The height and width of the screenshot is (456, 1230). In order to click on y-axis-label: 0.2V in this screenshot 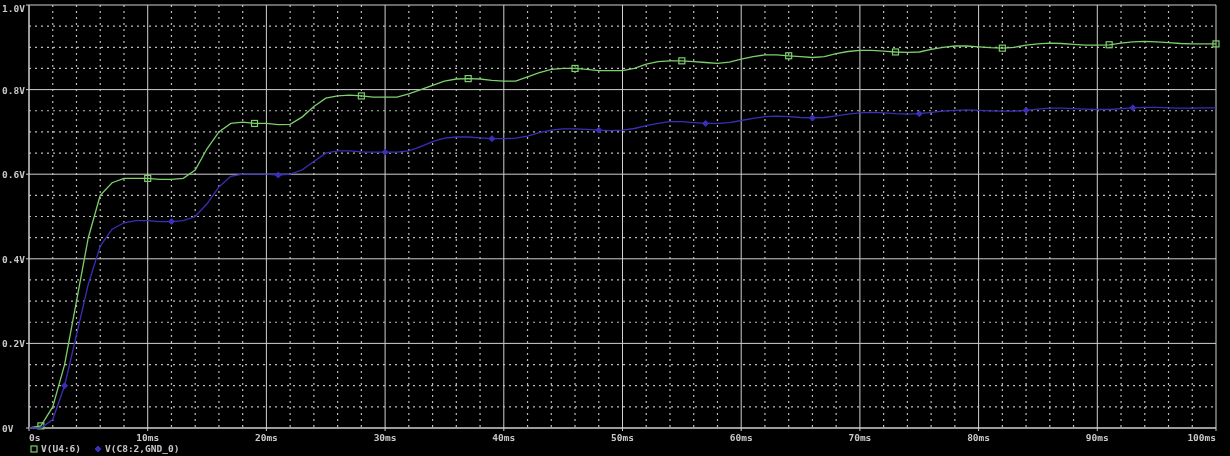, I will do `click(13, 344)`.